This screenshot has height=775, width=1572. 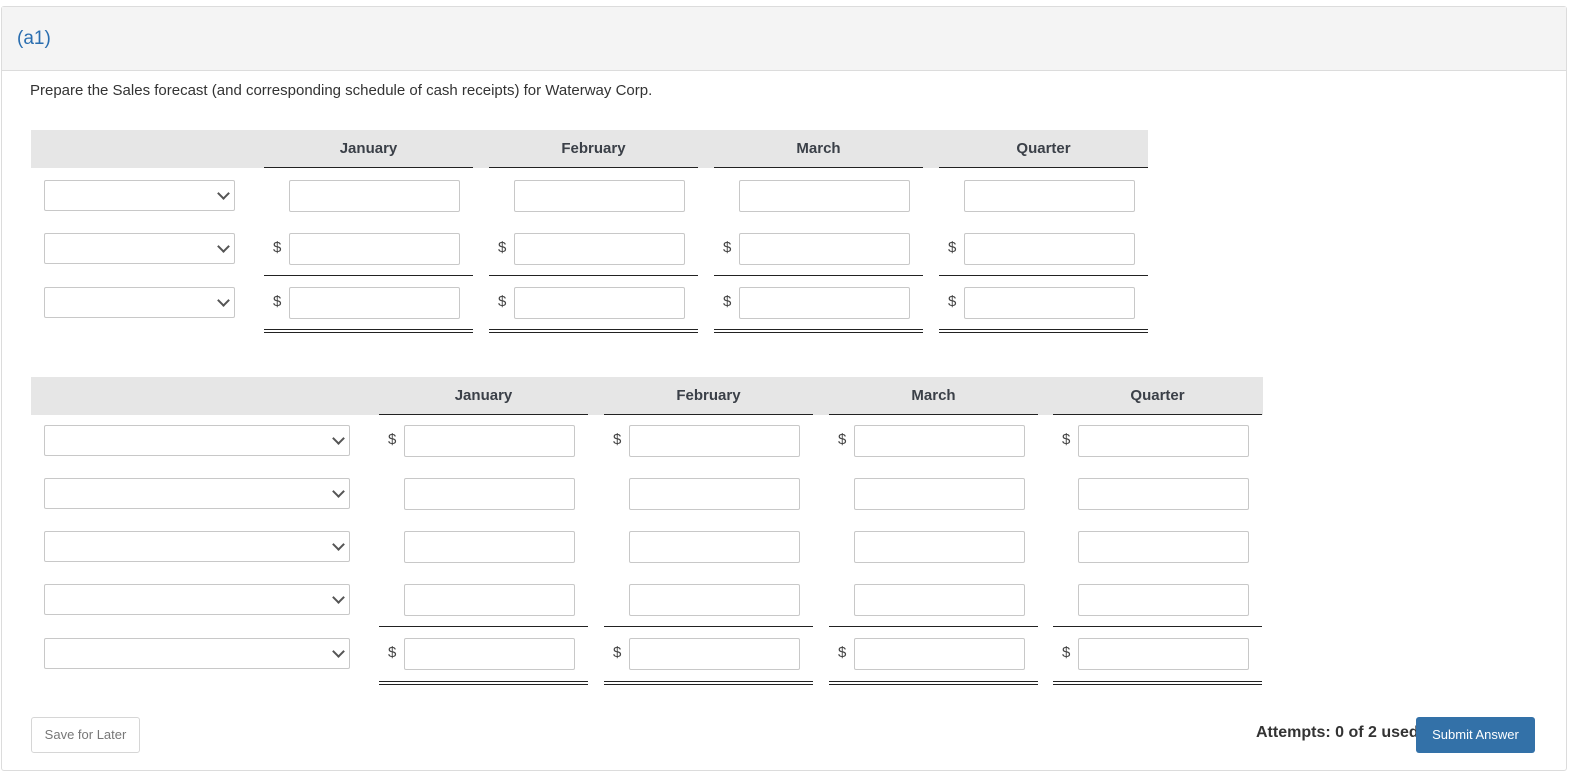 What do you see at coordinates (784, 39) in the screenshot?
I see `card-header: (a1)` at bounding box center [784, 39].